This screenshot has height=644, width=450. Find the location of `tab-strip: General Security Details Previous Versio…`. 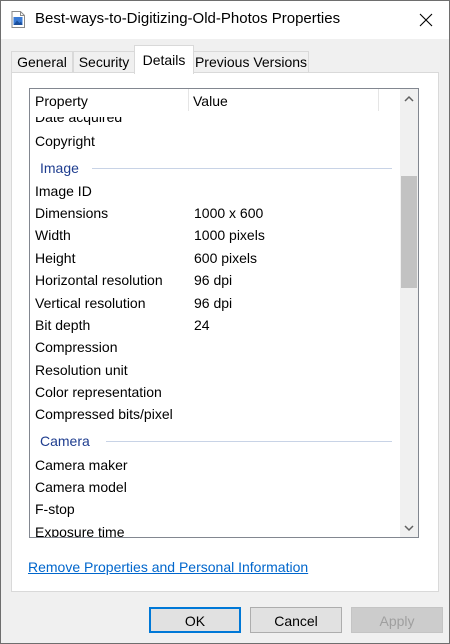

tab-strip: General Security Details Previous Versio… is located at coordinates (225, 59).